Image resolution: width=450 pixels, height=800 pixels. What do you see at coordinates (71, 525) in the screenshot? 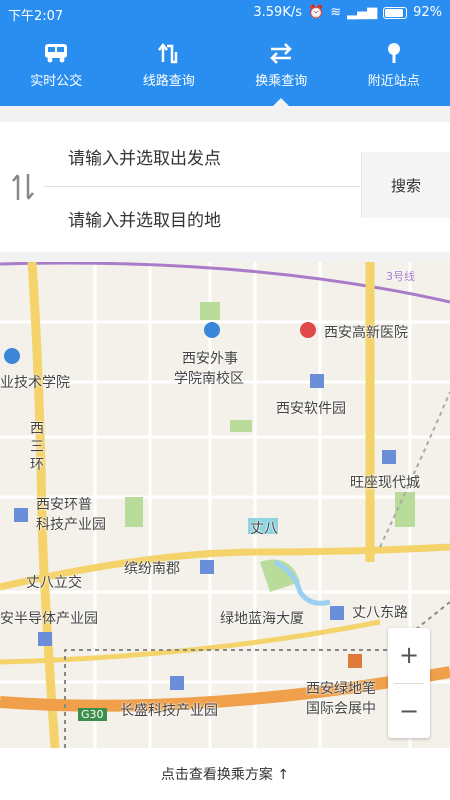
I see `map-label-poi: 科技产业园` at bounding box center [71, 525].